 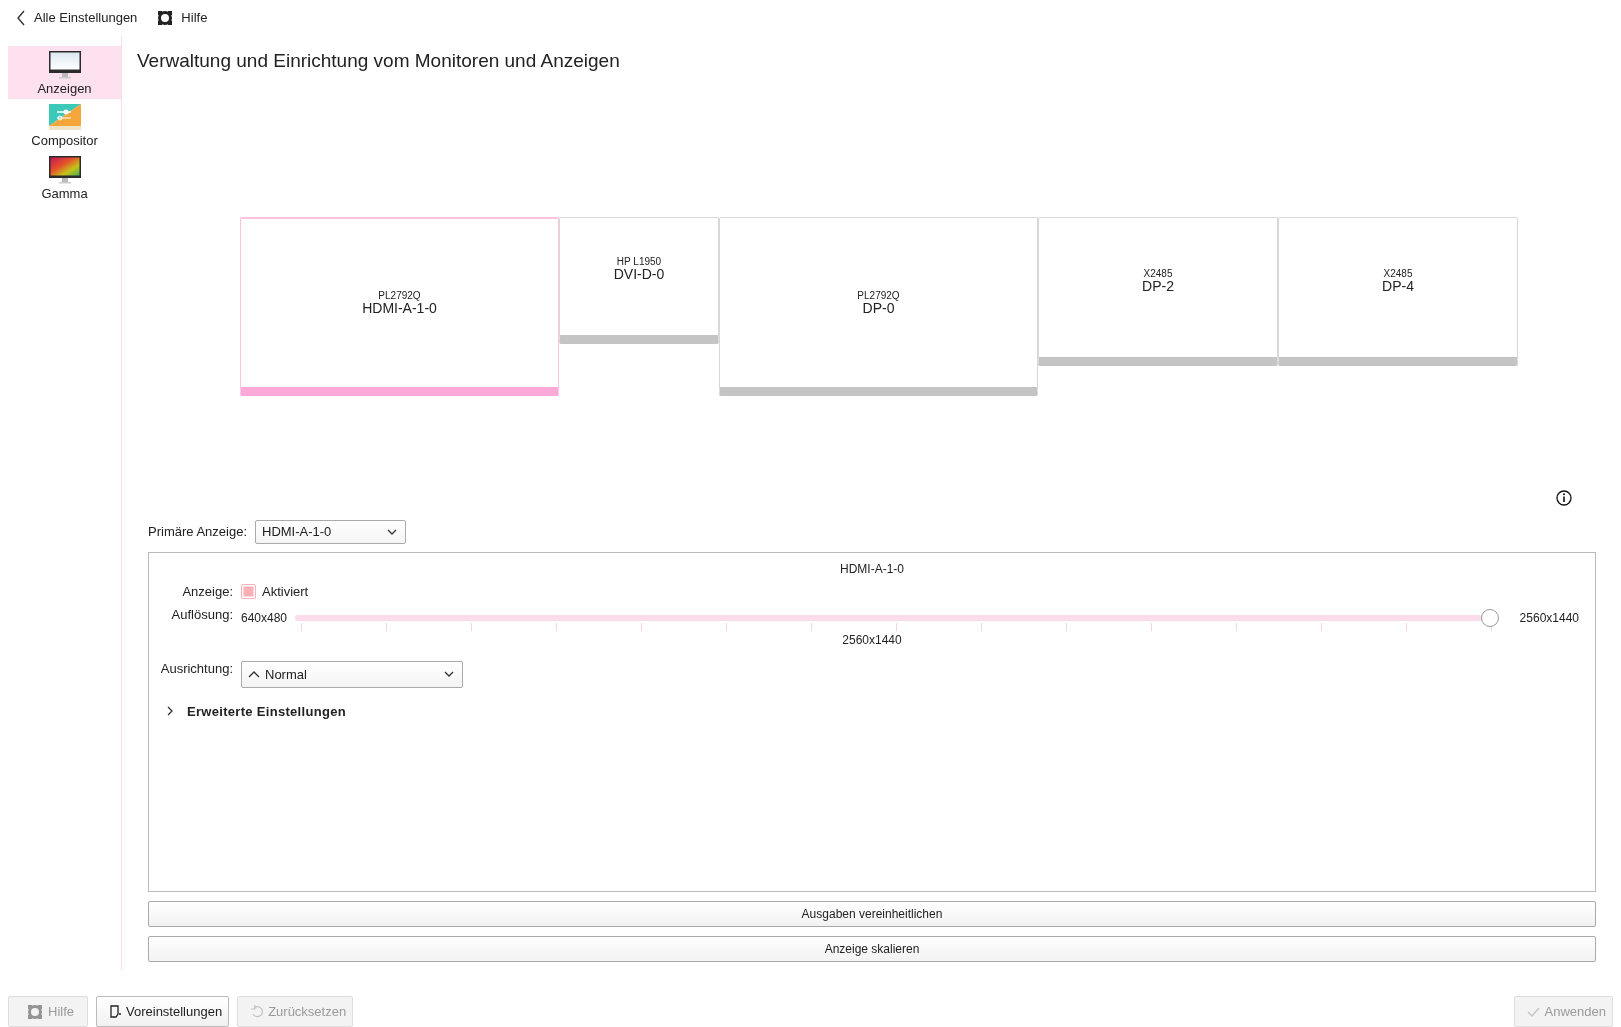 What do you see at coordinates (196, 668) in the screenshot?
I see `field-label: Ausrichtung:` at bounding box center [196, 668].